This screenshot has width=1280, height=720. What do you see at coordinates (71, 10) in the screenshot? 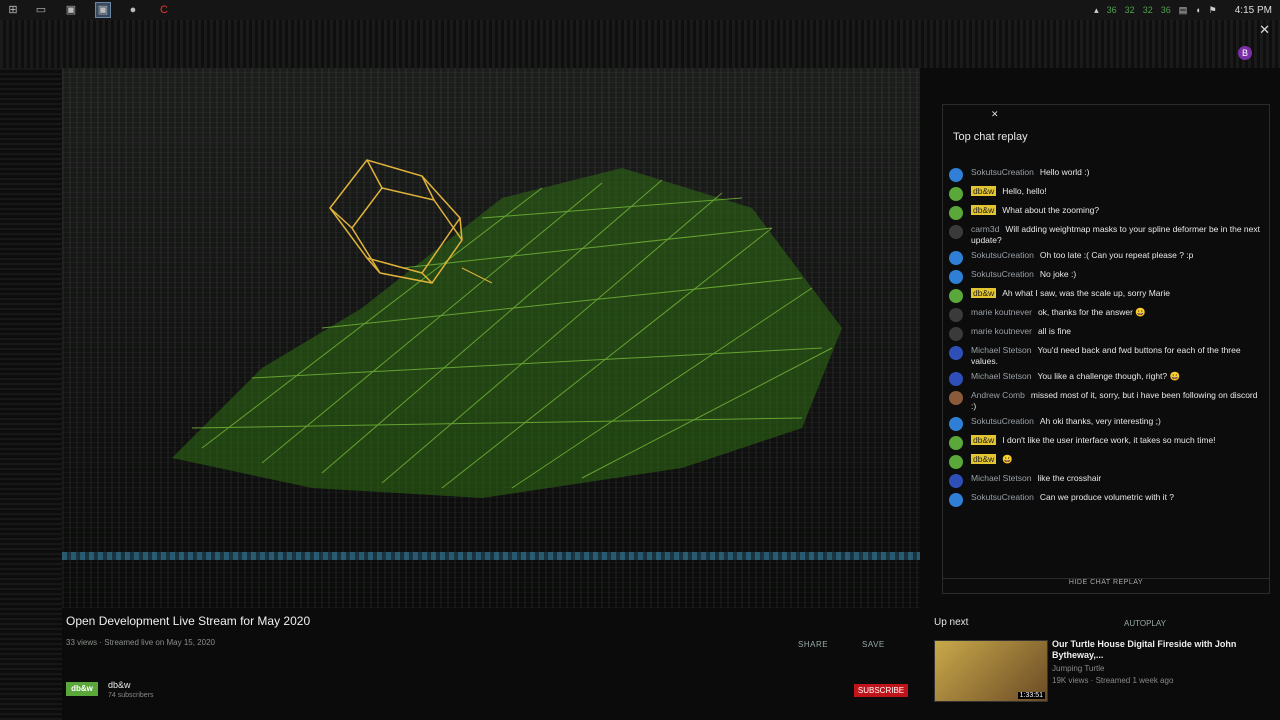
I see `window-icon: ▣` at bounding box center [71, 10].